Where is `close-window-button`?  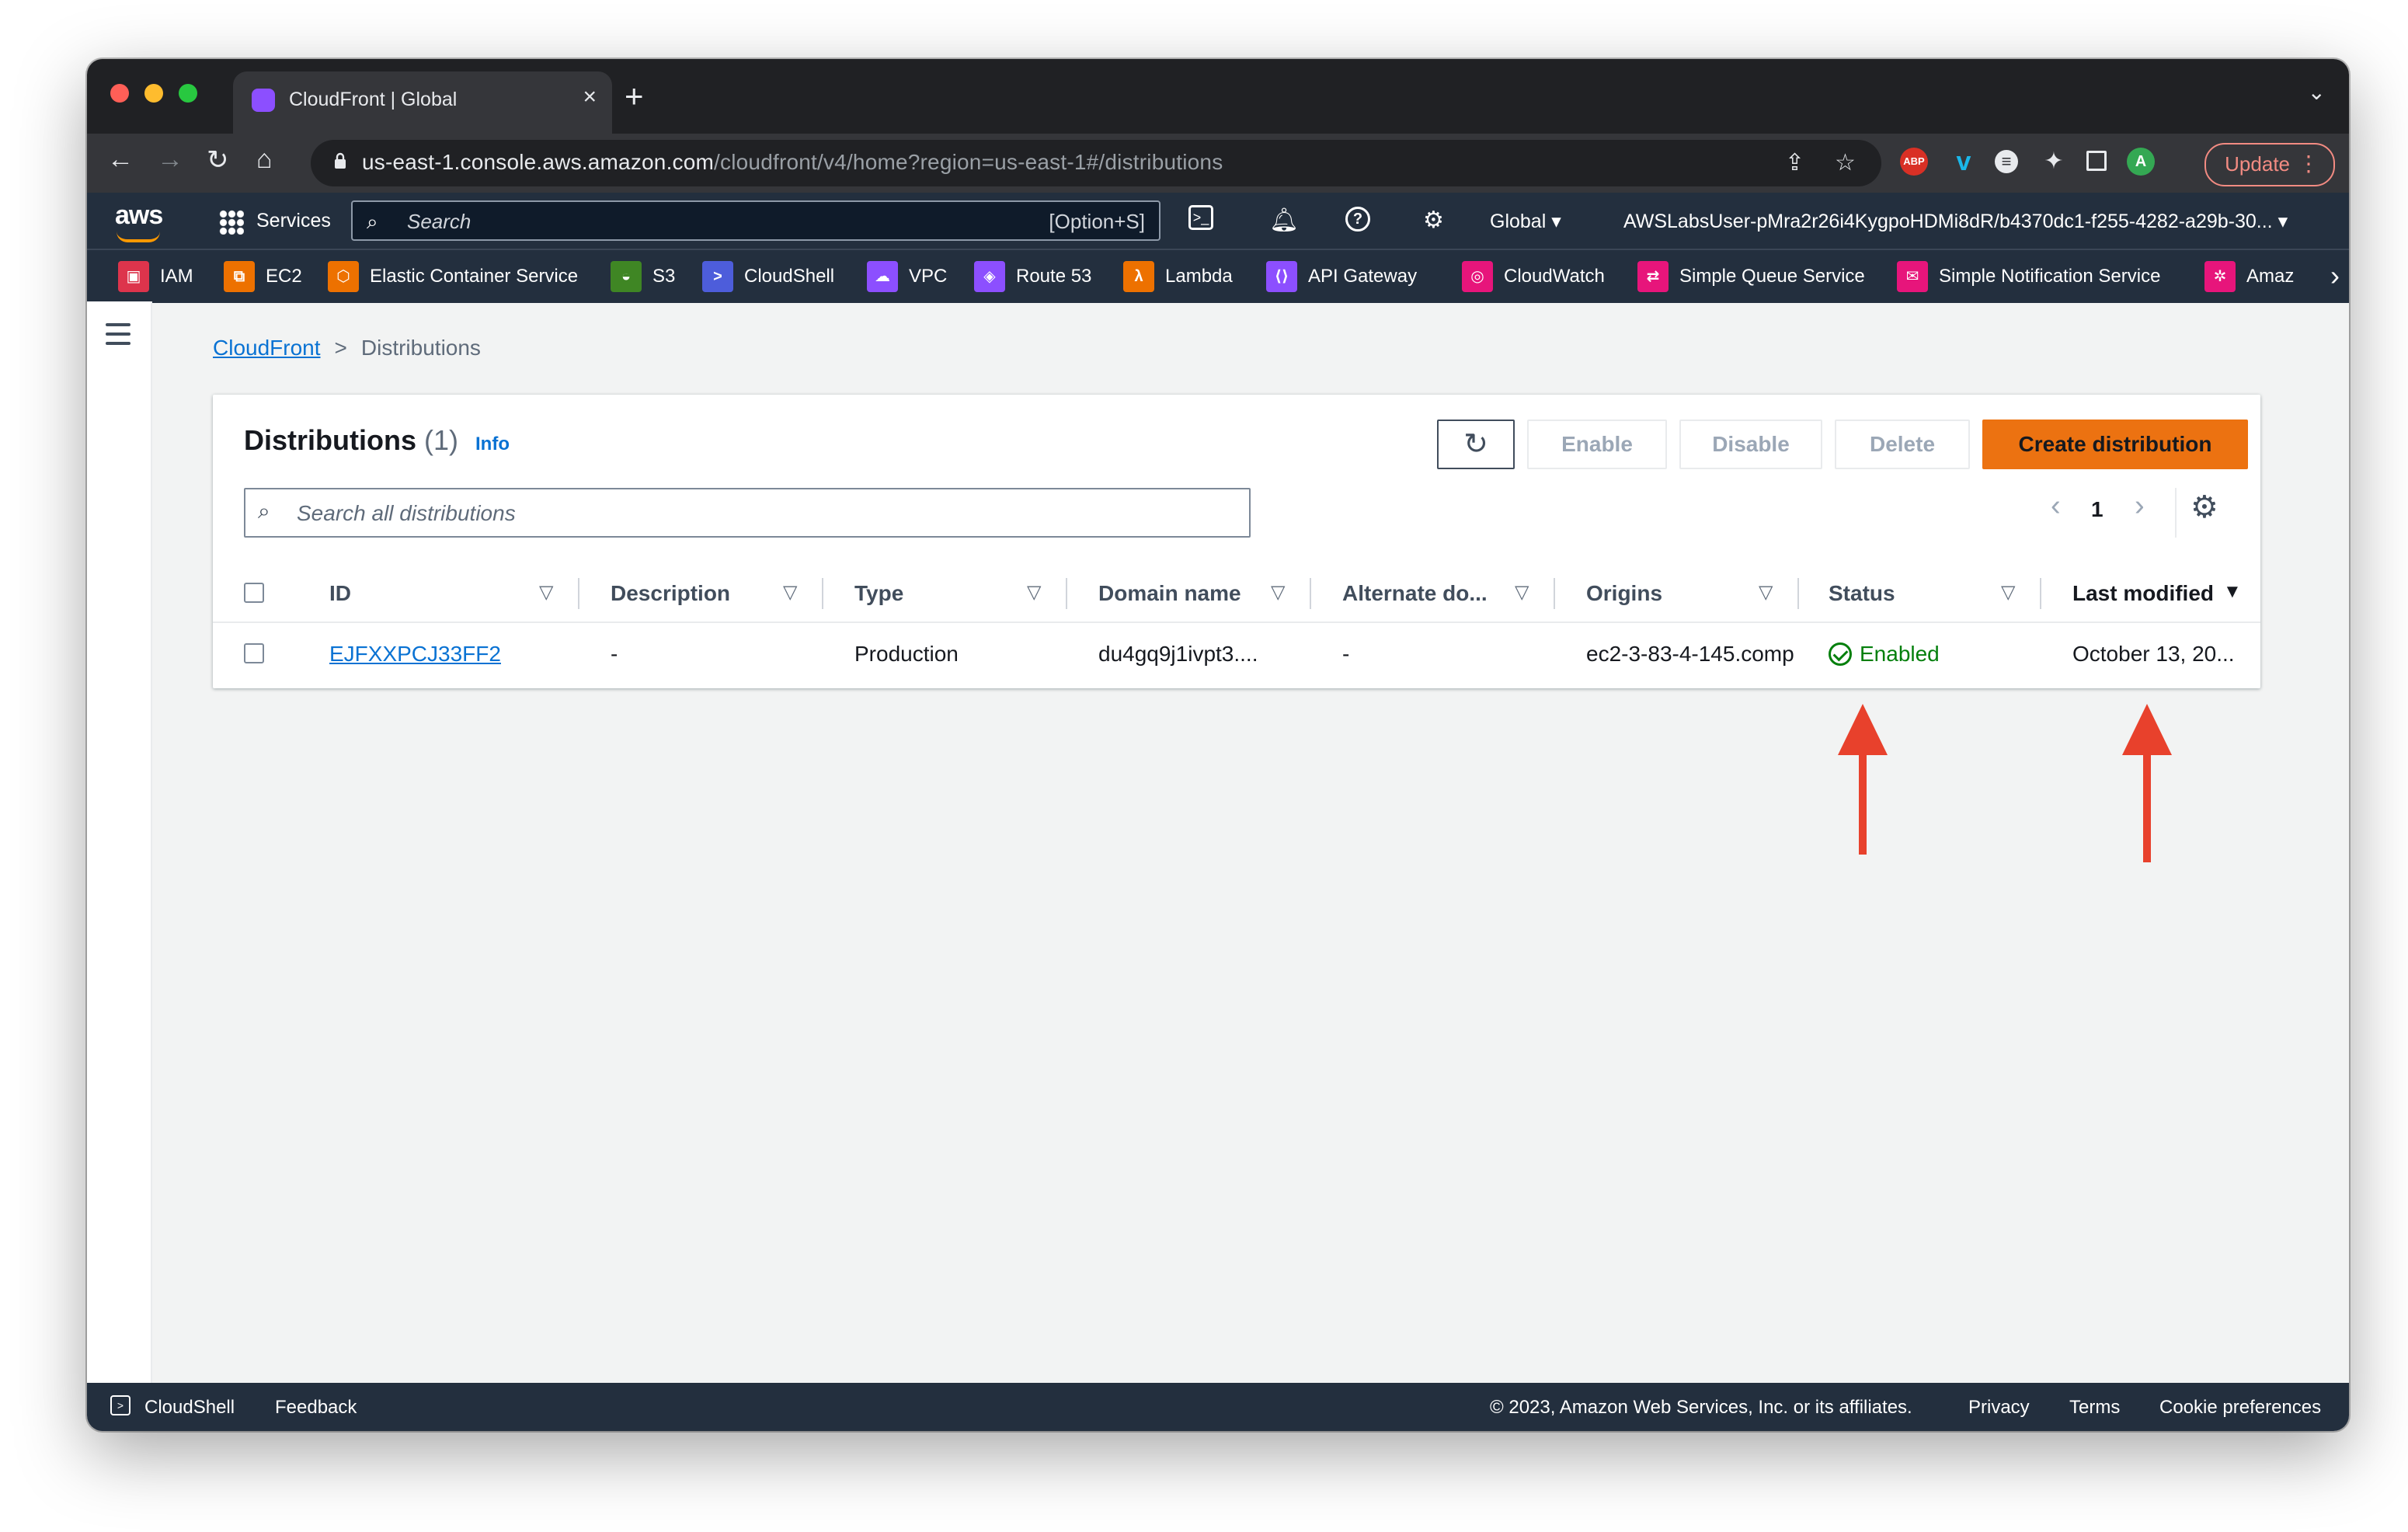
close-window-button is located at coordinates (119, 93).